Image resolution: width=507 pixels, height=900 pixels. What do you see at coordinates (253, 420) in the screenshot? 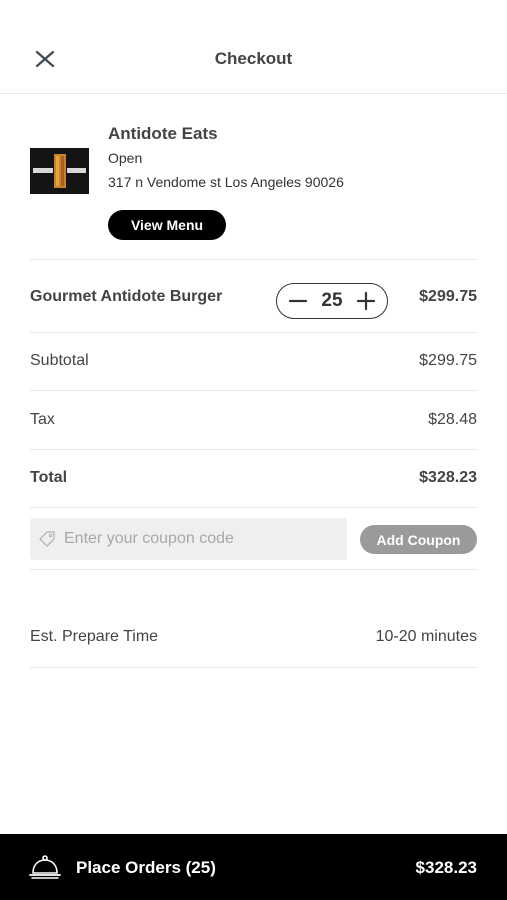
I see `tax-row: Tax $28.48` at bounding box center [253, 420].